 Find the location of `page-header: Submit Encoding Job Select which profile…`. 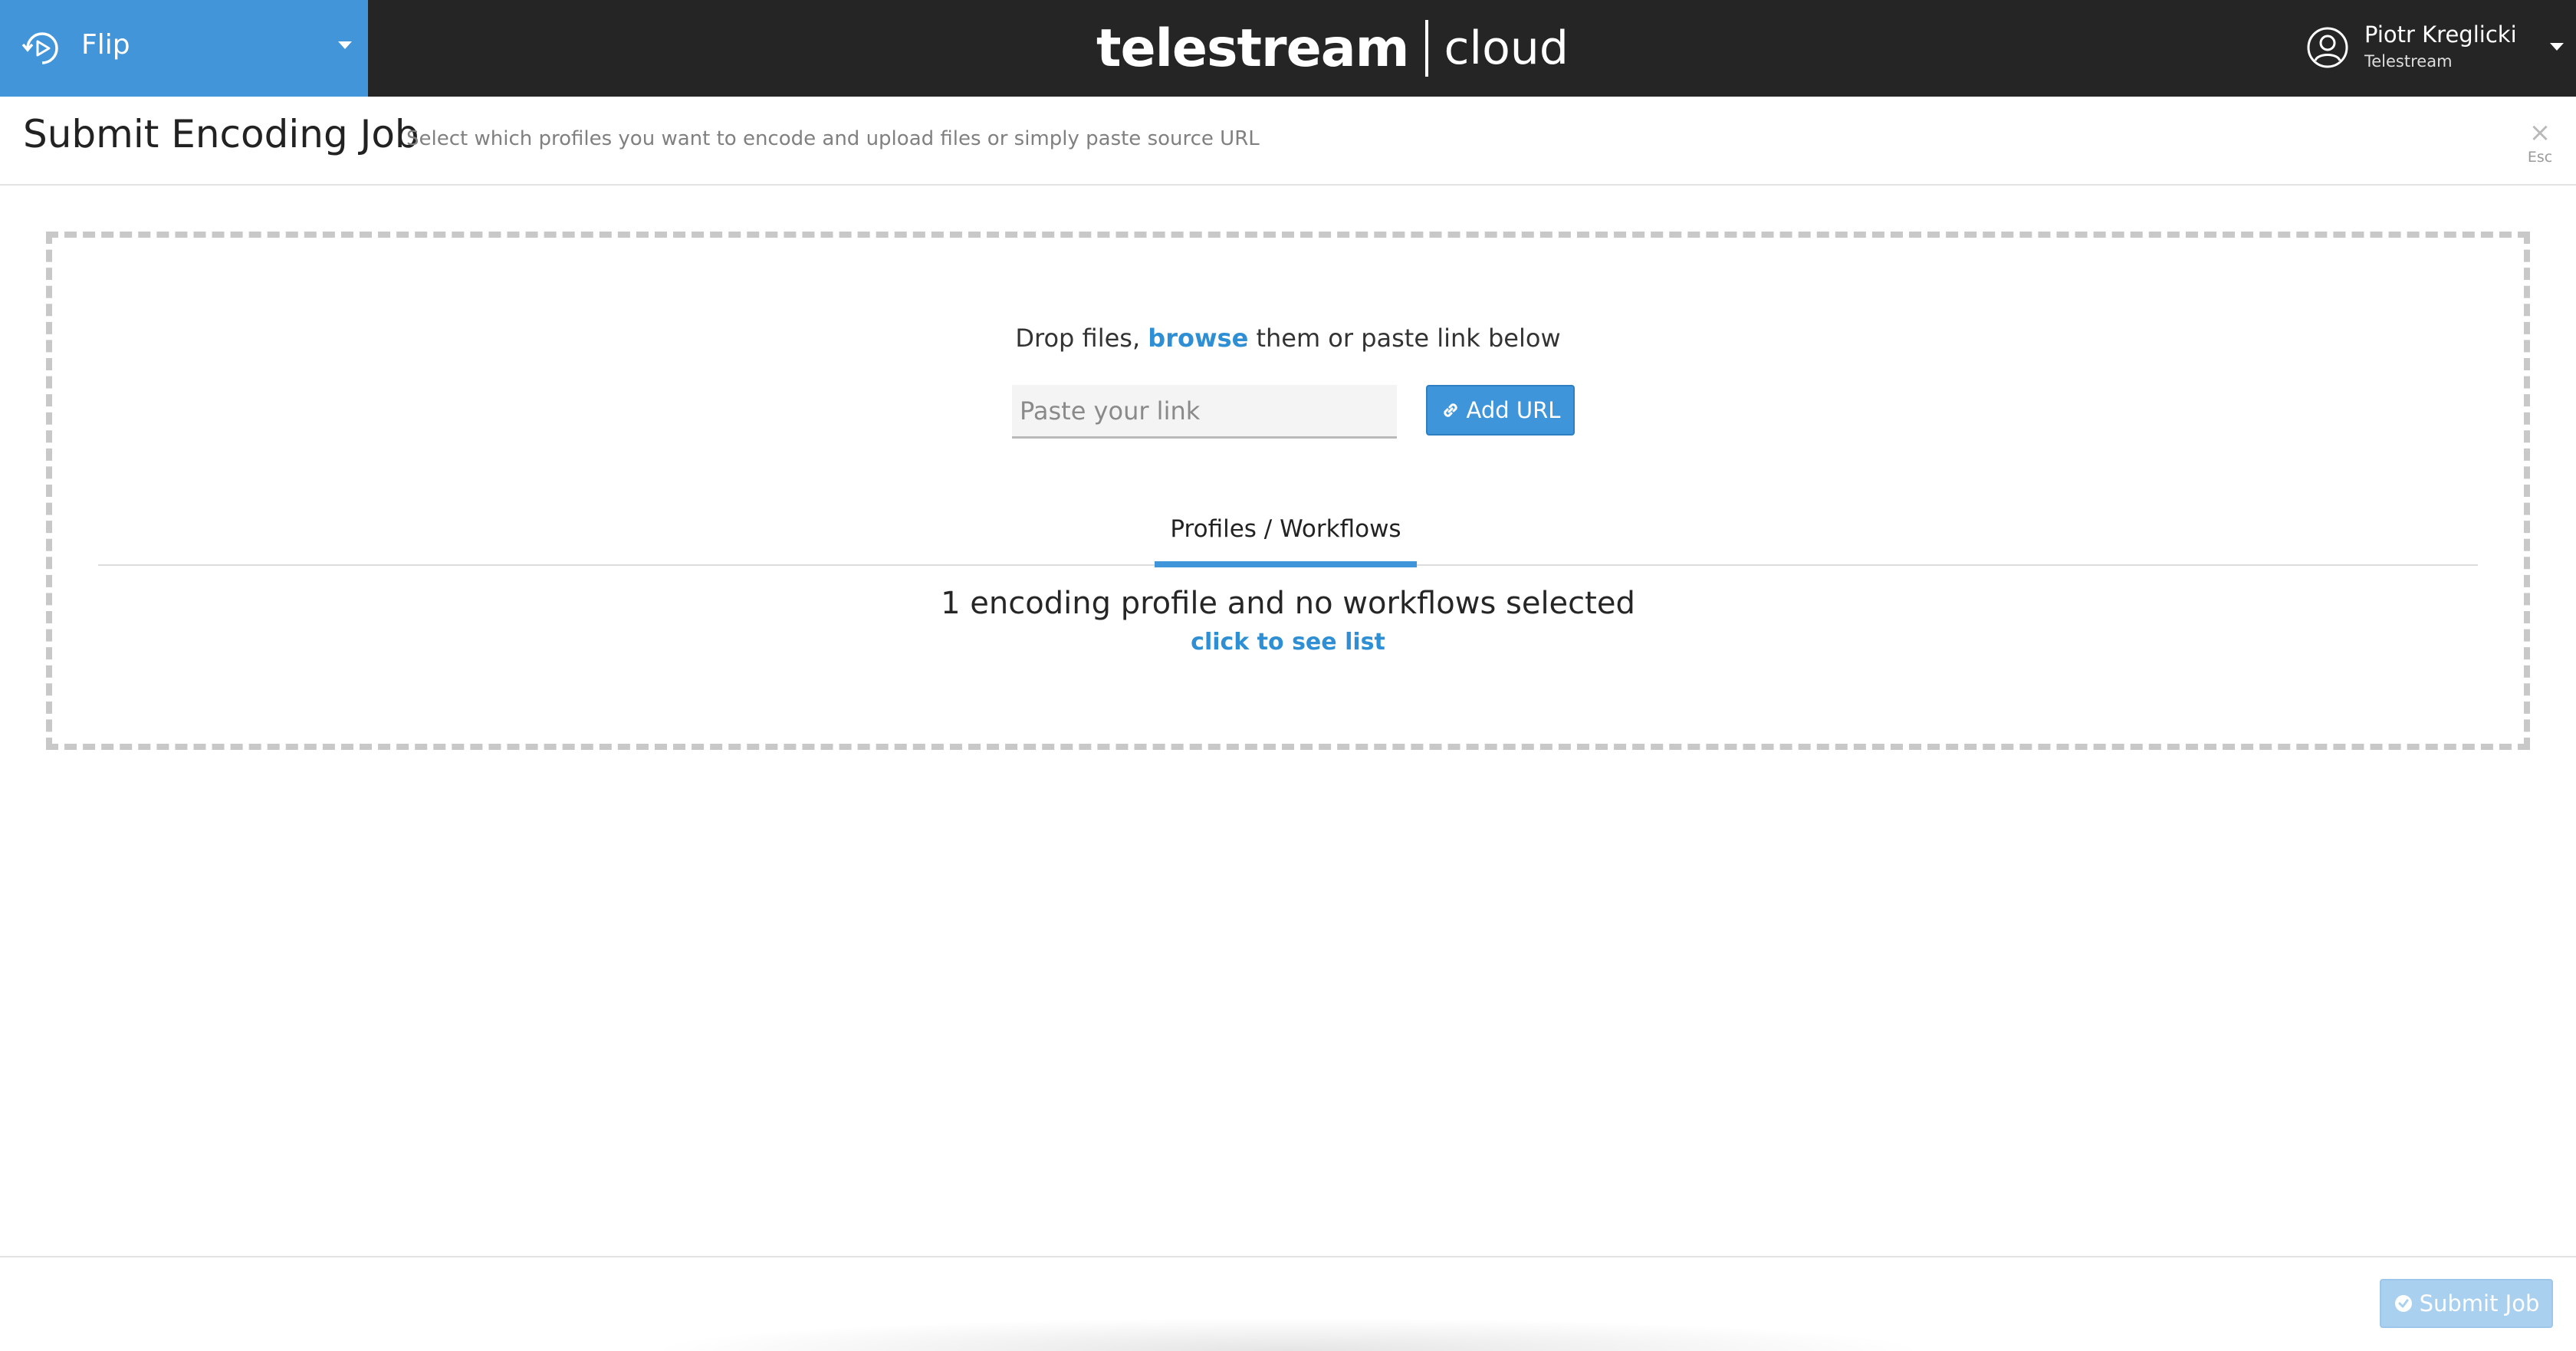

page-header: Submit Encoding Job Select which profile… is located at coordinates (1288, 141).